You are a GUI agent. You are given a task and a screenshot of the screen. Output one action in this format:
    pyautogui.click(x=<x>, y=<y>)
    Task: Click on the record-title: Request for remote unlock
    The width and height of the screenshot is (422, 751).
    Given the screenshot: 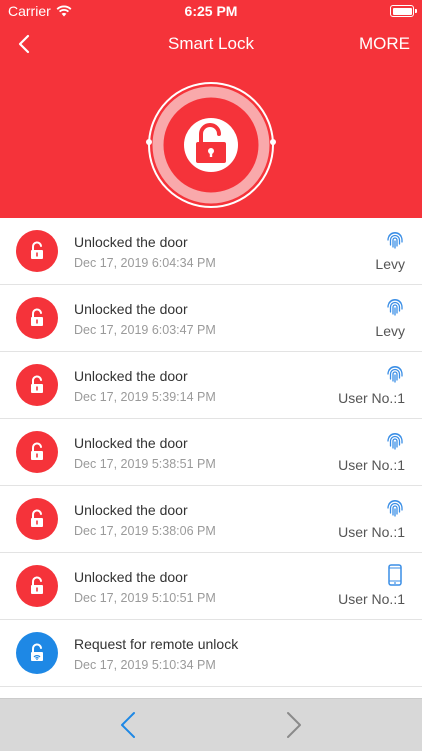 What is the action you would take?
    pyautogui.click(x=156, y=644)
    